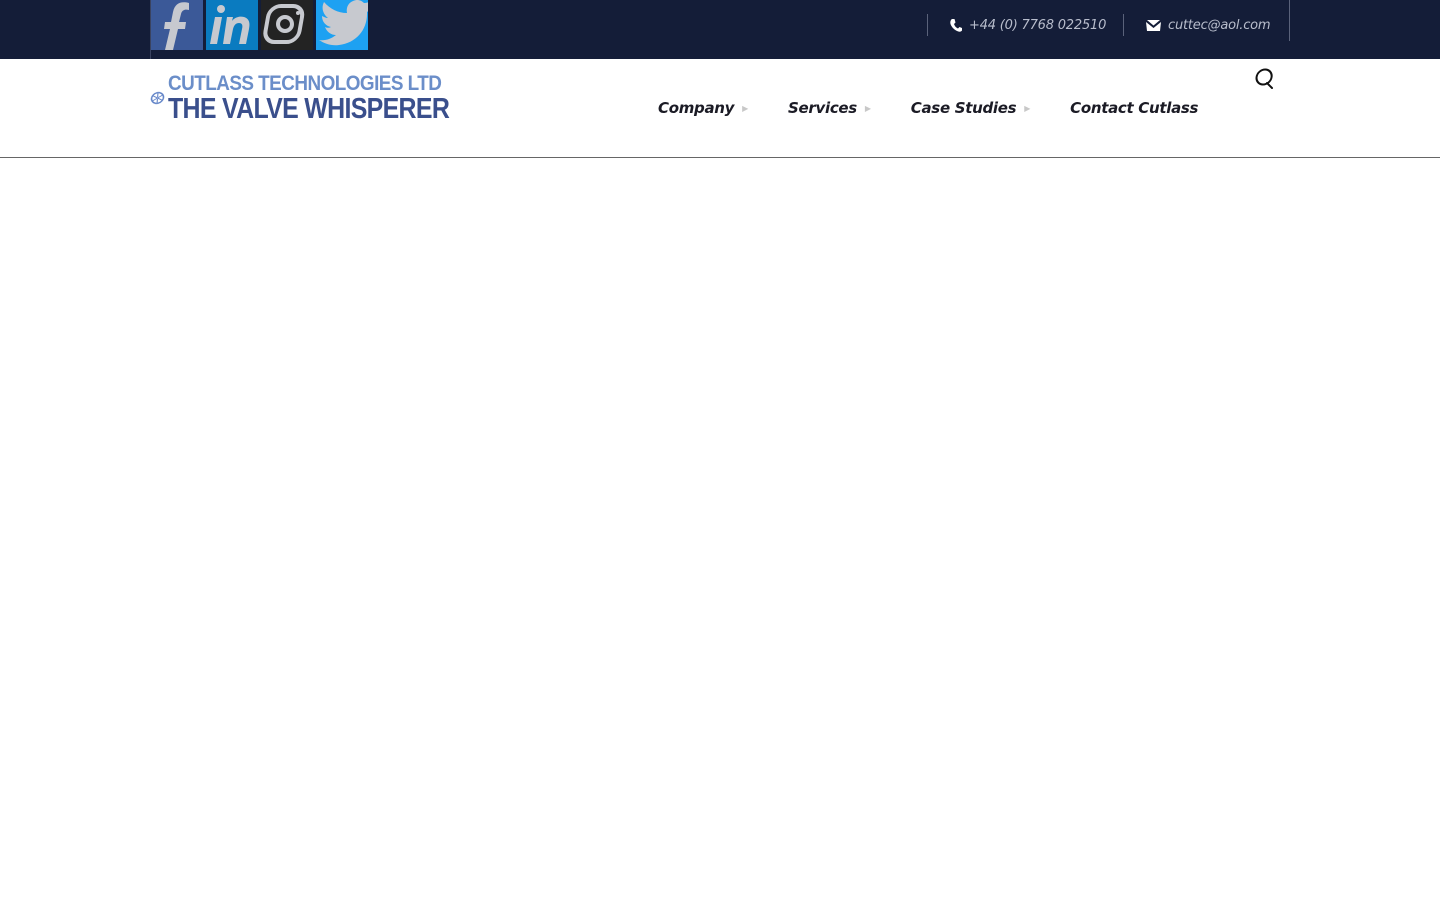 Image resolution: width=1440 pixels, height=900 pixels. I want to click on nav-case-studies-label: Case Studies, so click(963, 108).